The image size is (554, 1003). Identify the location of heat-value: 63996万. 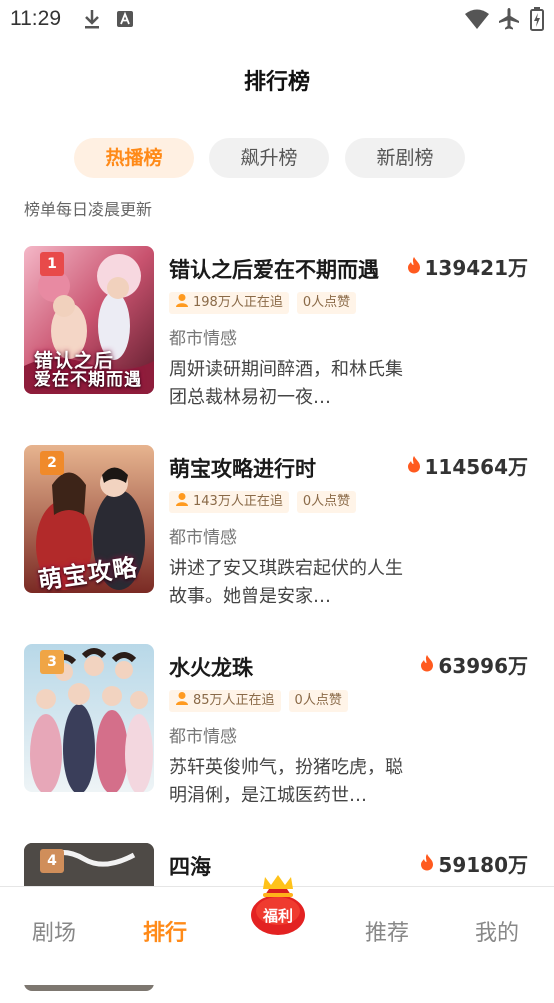
(474, 664).